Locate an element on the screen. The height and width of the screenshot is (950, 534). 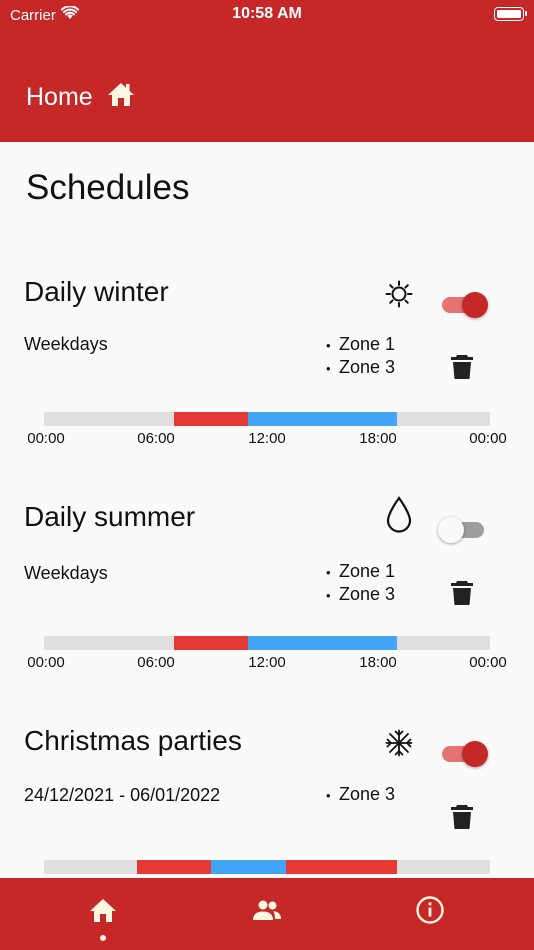
schedule-name: Daily winter is located at coordinates (96, 291).